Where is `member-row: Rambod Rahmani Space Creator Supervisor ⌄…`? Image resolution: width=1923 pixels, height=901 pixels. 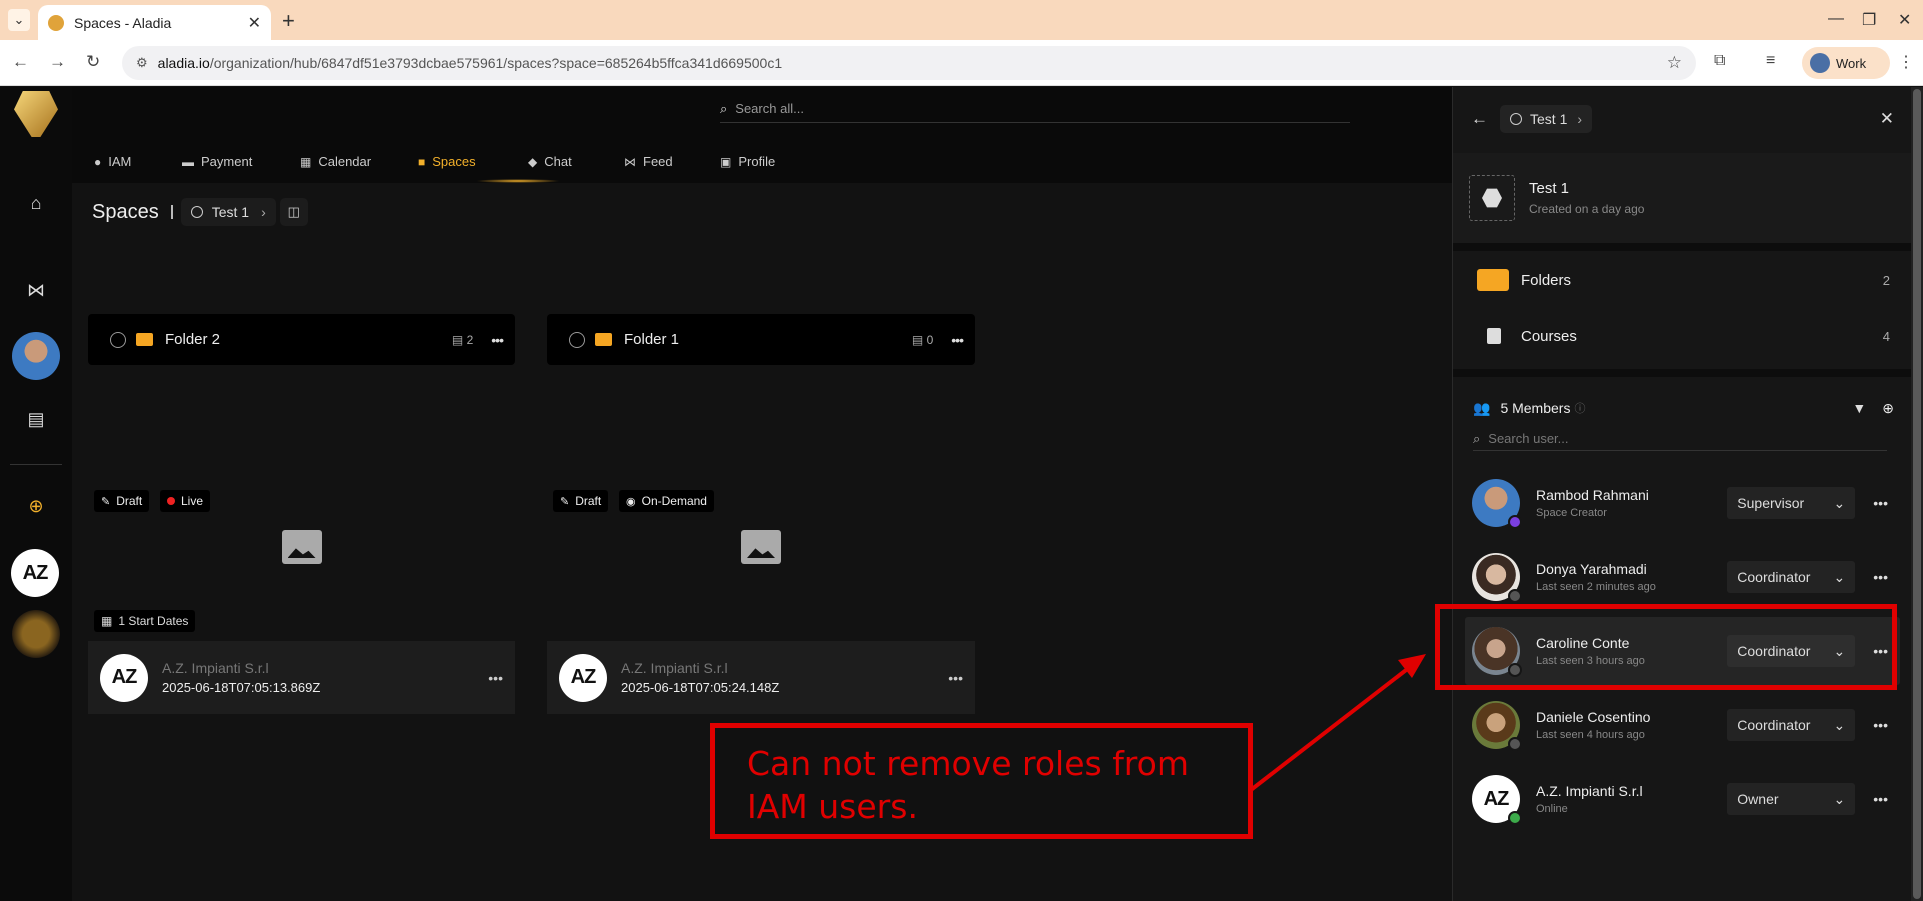 member-row: Rambod Rahmani Space Creator Supervisor ⌄… is located at coordinates (1682, 503).